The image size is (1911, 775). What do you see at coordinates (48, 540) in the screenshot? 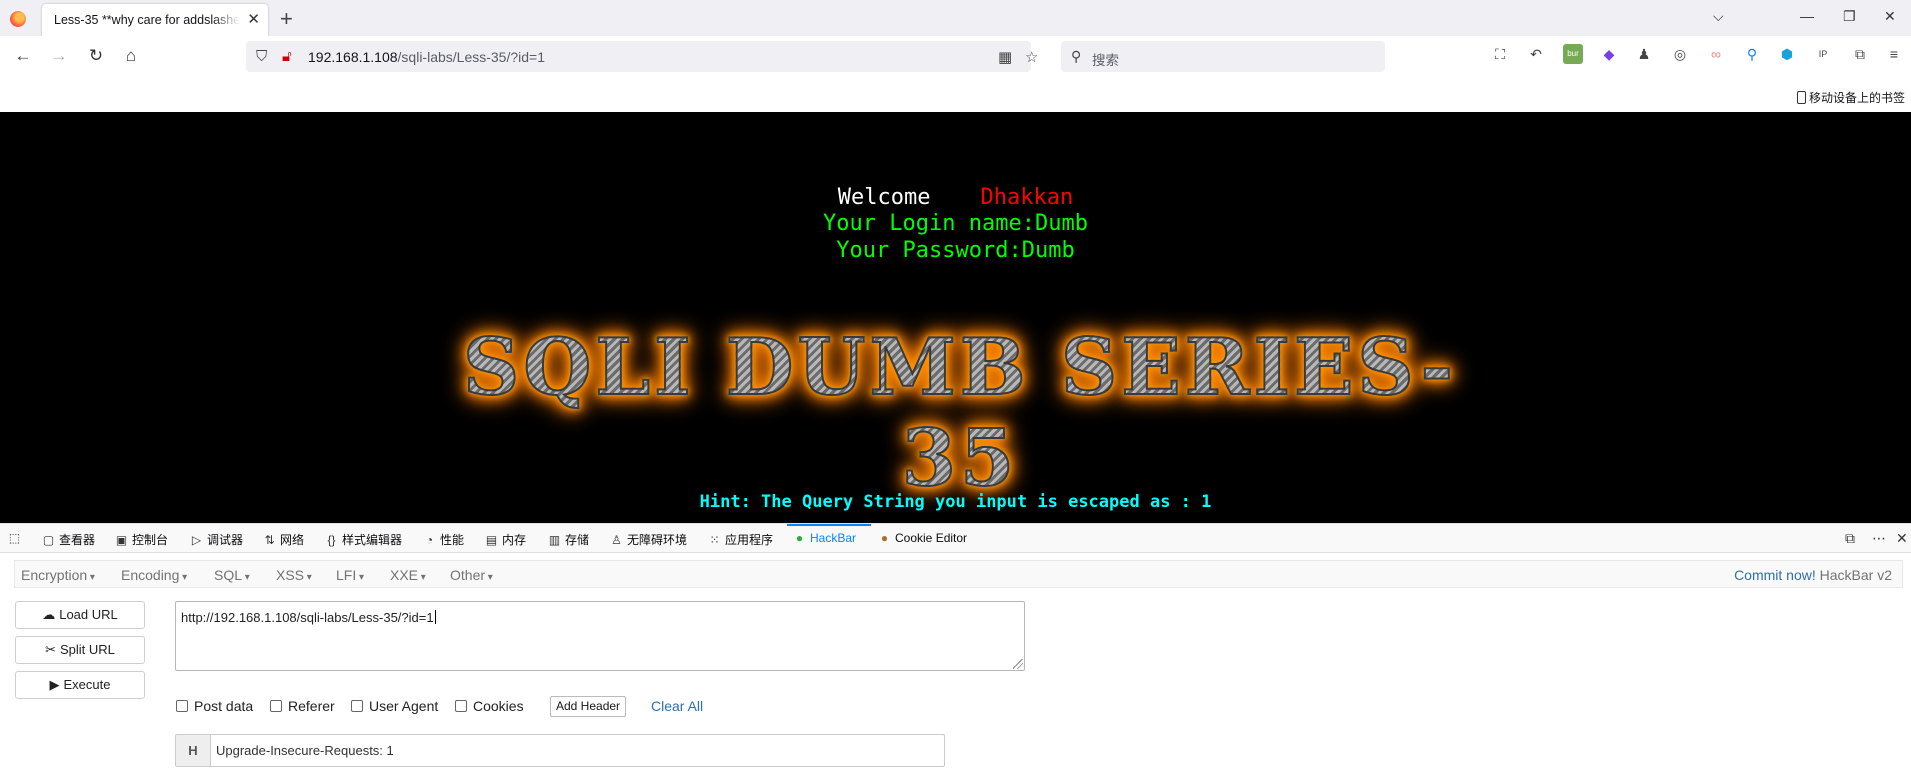
I see `inspector-icon: ▢` at bounding box center [48, 540].